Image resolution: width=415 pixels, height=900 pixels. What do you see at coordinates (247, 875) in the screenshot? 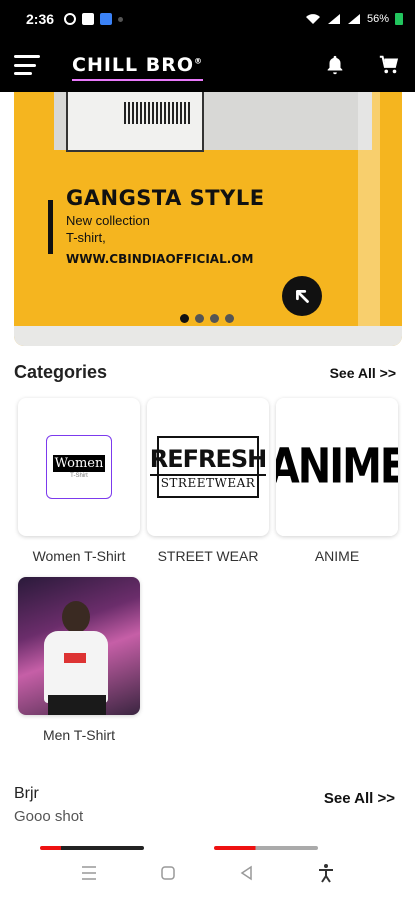
I see `back-icon` at bounding box center [247, 875].